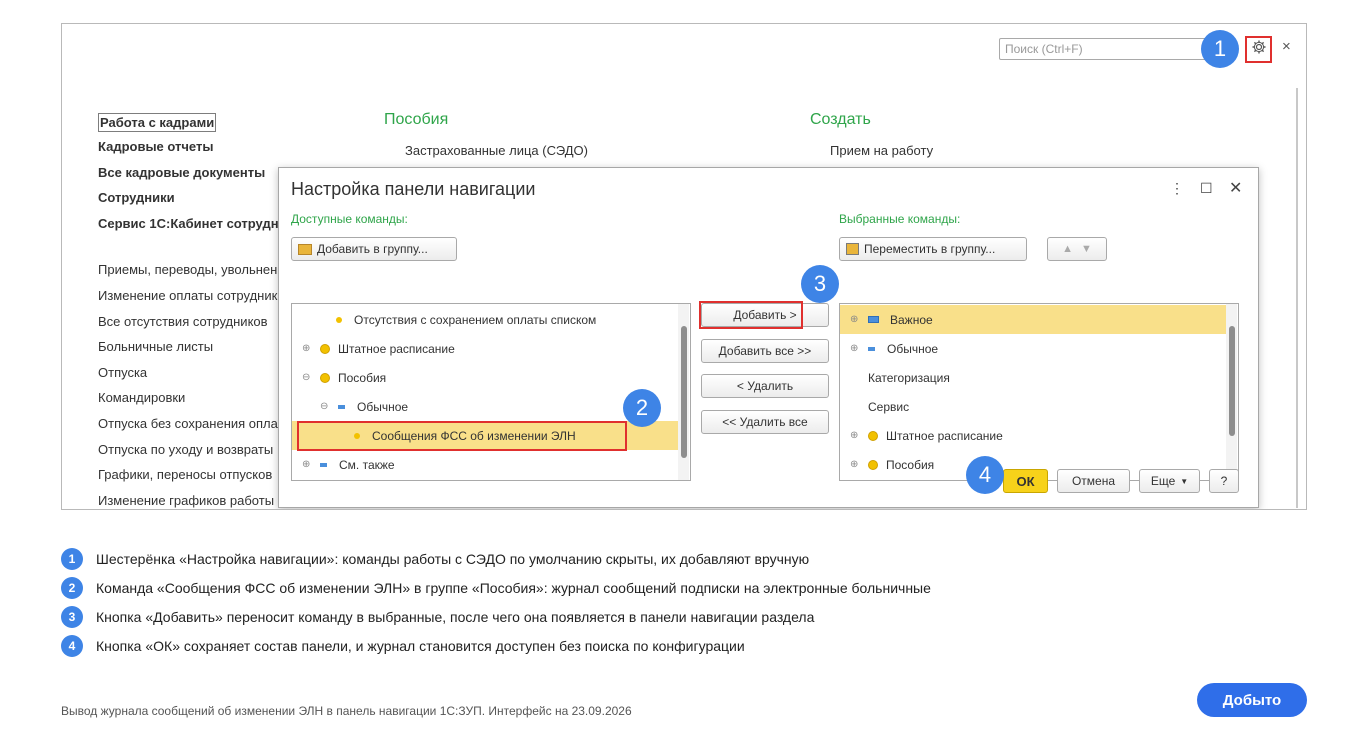  What do you see at coordinates (191, 500) in the screenshot?
I see `left-nav-item: Изменение графиков работы с` at bounding box center [191, 500].